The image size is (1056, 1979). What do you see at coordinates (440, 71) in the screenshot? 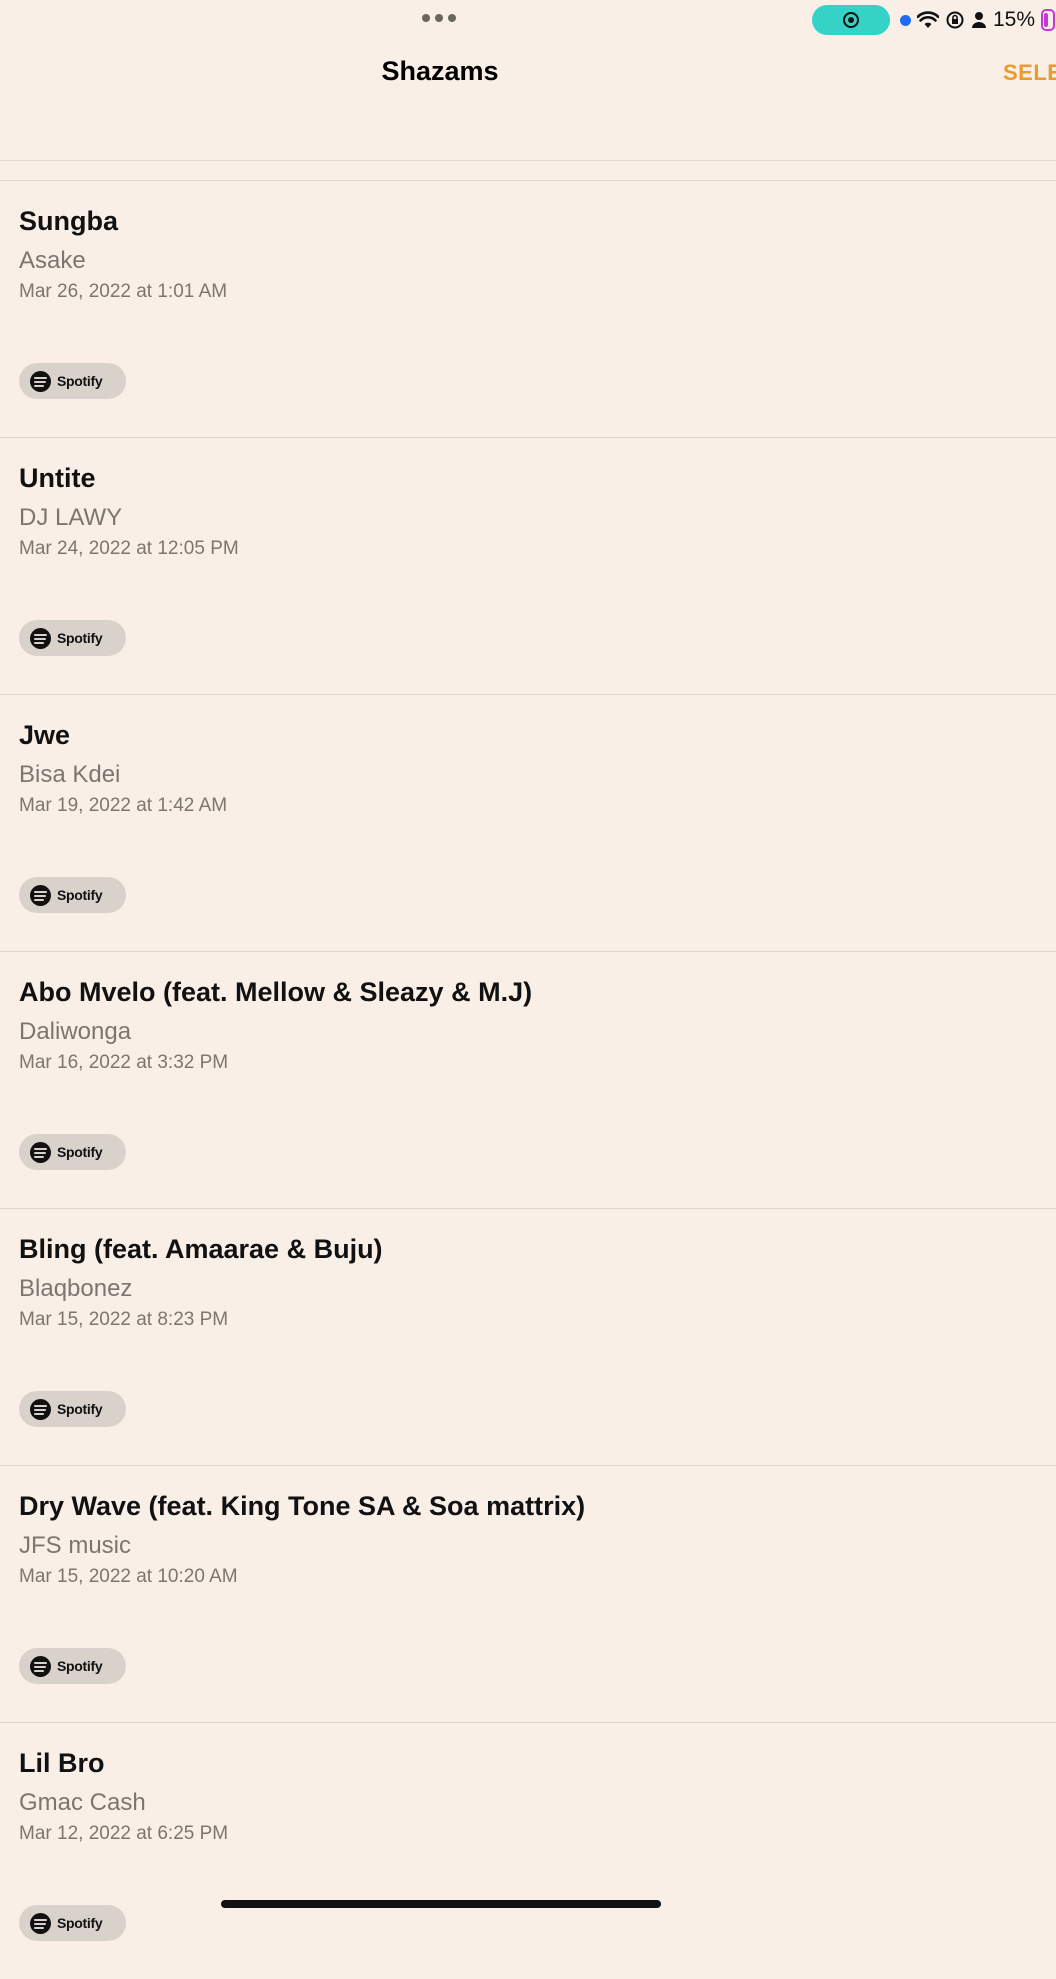
I see `page-title: Shazams` at bounding box center [440, 71].